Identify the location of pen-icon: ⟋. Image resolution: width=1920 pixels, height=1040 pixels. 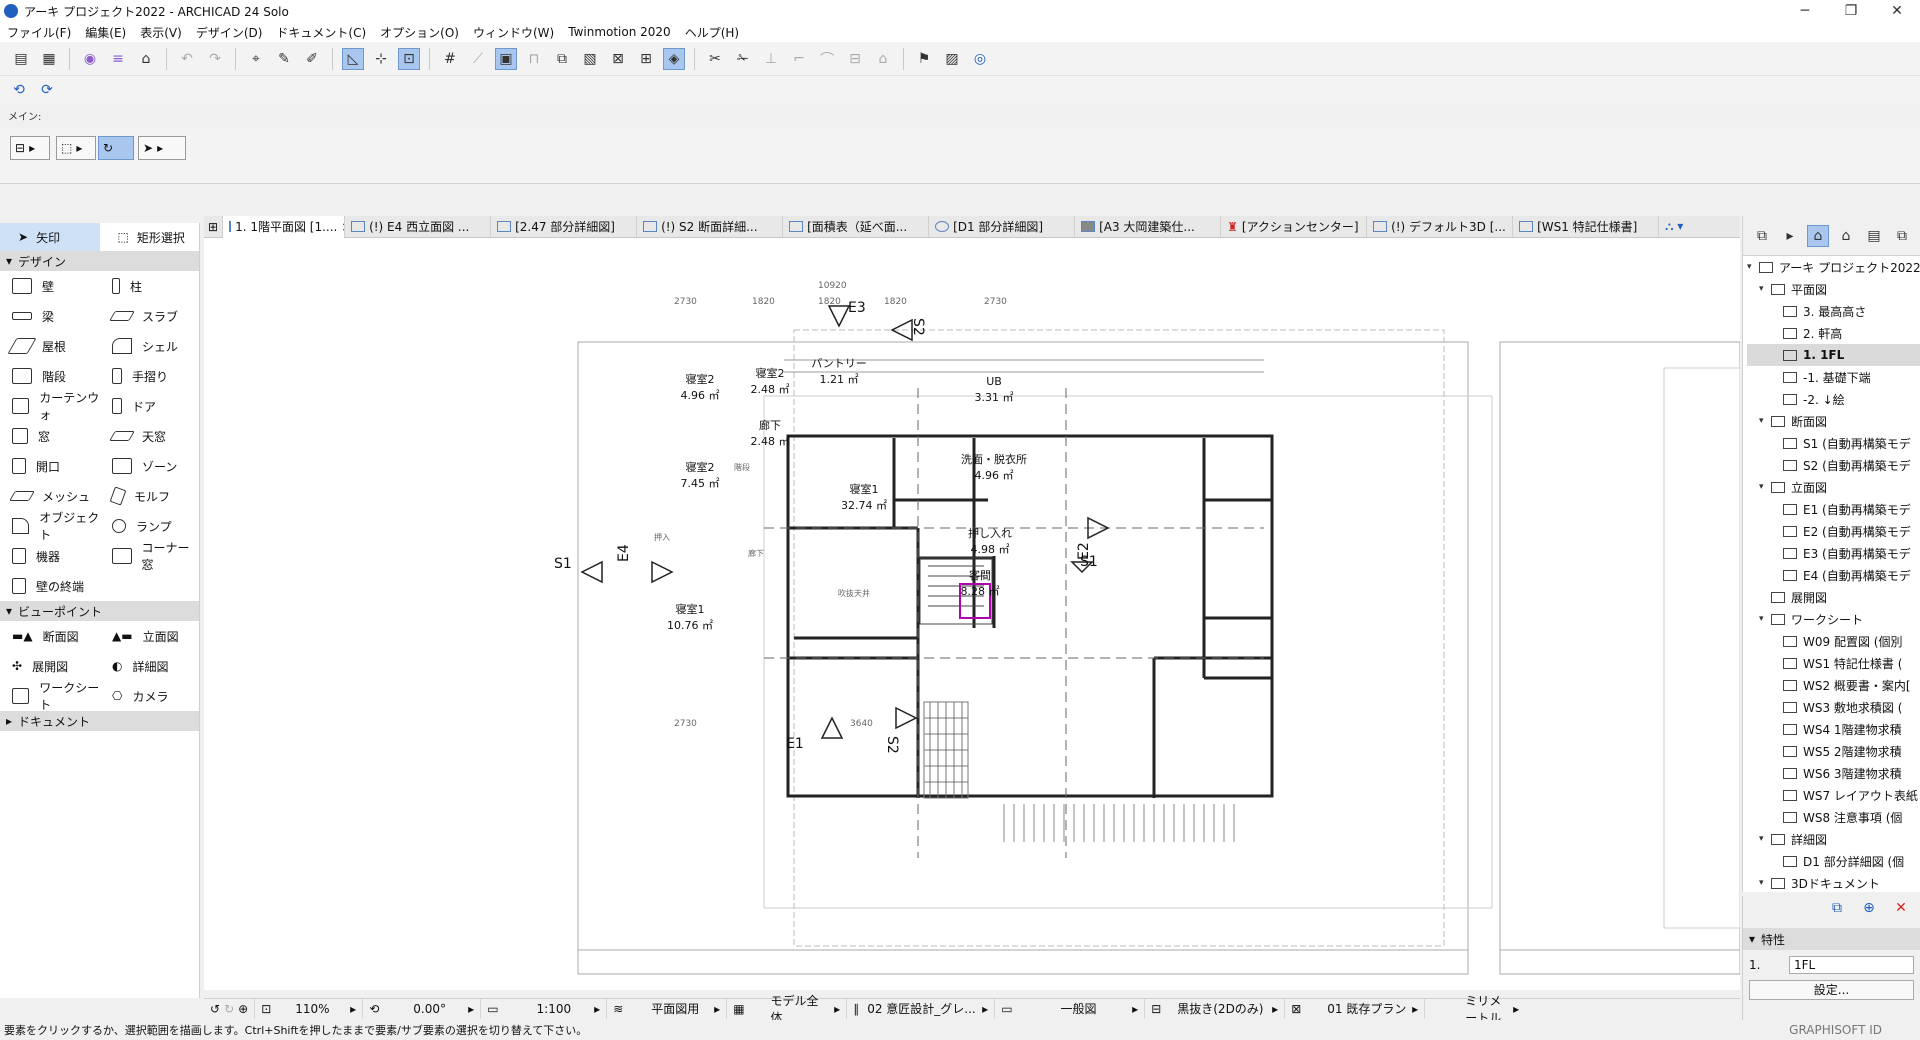
(478, 59).